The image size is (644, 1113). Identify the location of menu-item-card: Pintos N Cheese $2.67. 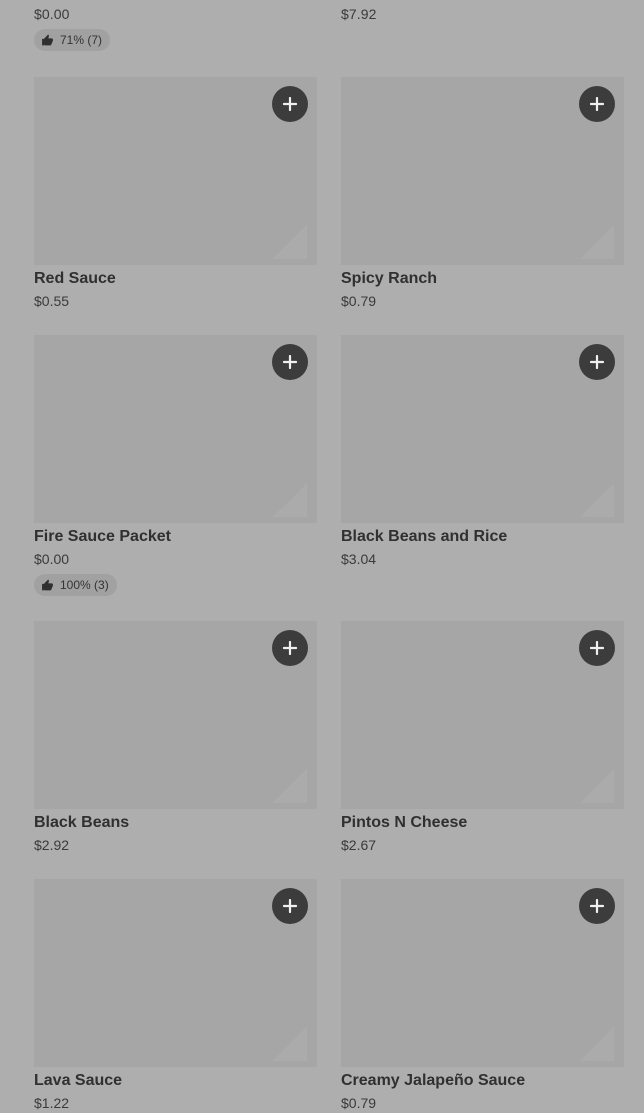
(482, 737).